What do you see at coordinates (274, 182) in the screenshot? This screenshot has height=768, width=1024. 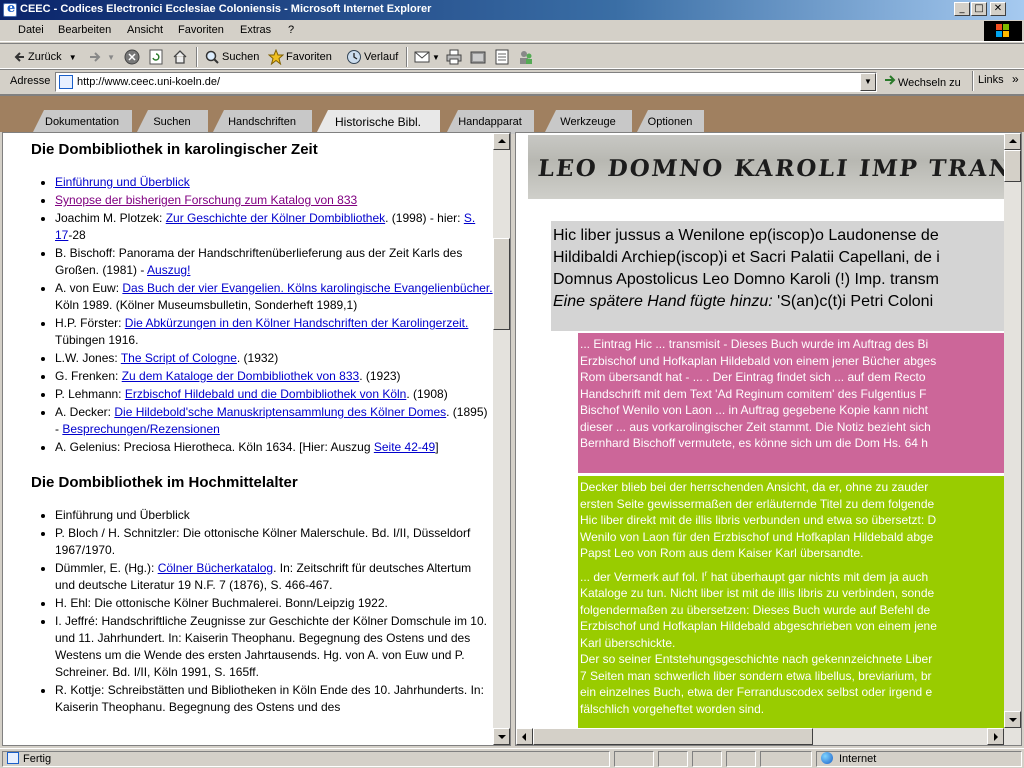 I see `list-item: Einführung und Überblick` at bounding box center [274, 182].